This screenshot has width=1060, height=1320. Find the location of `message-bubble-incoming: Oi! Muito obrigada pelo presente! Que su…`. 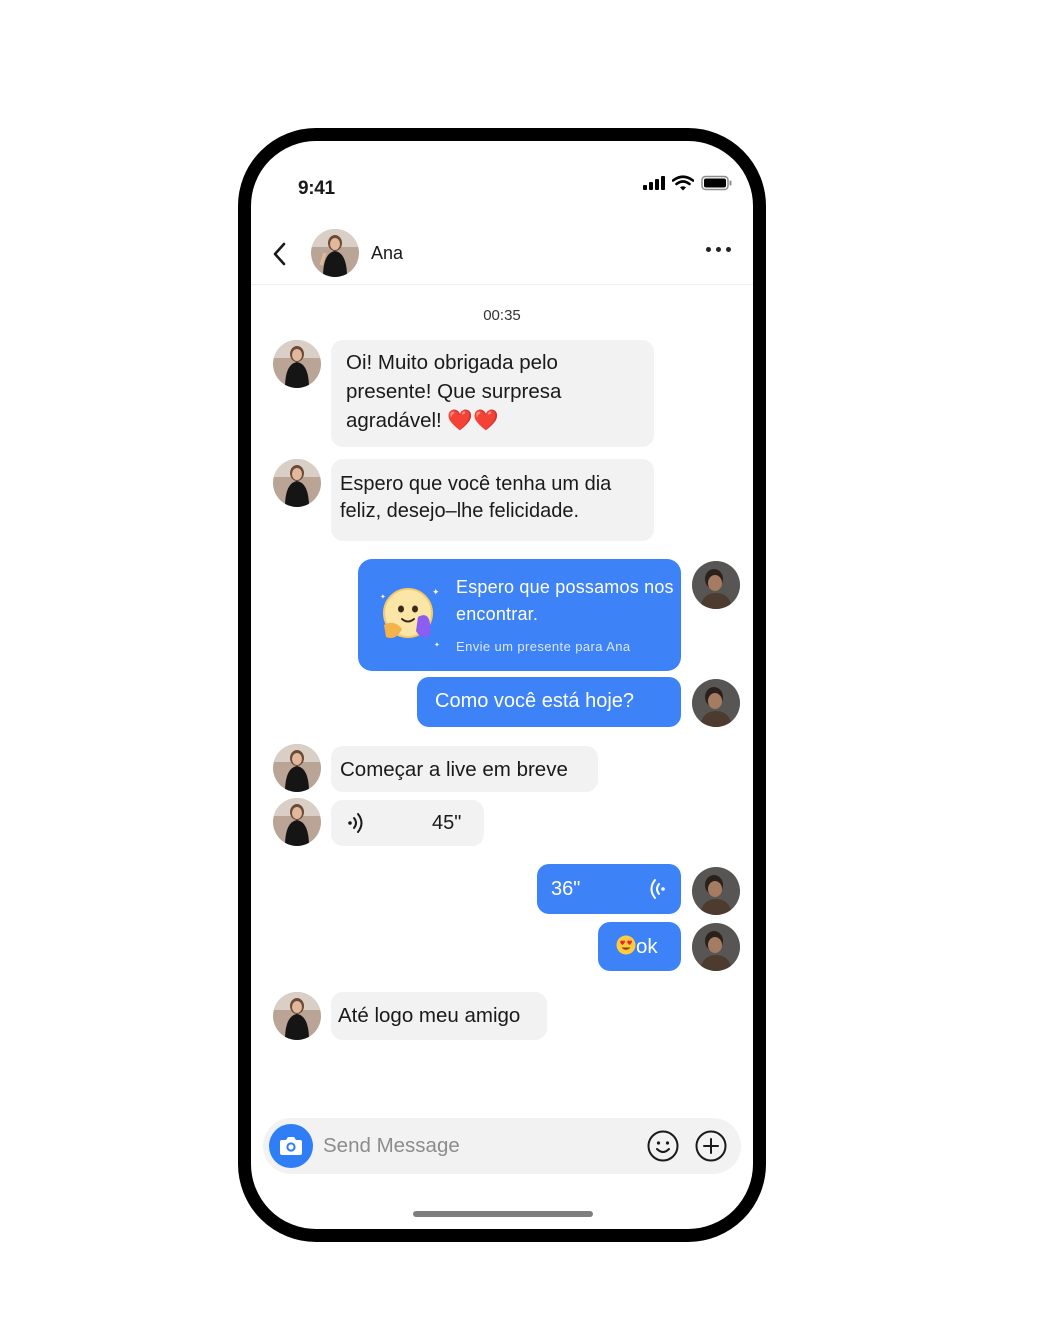

message-bubble-incoming: Oi! Muito obrigada pelo presente! Que su… is located at coordinates (492, 393).